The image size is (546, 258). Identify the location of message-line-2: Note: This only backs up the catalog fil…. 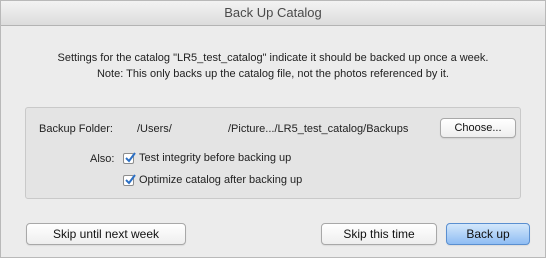
(272, 74).